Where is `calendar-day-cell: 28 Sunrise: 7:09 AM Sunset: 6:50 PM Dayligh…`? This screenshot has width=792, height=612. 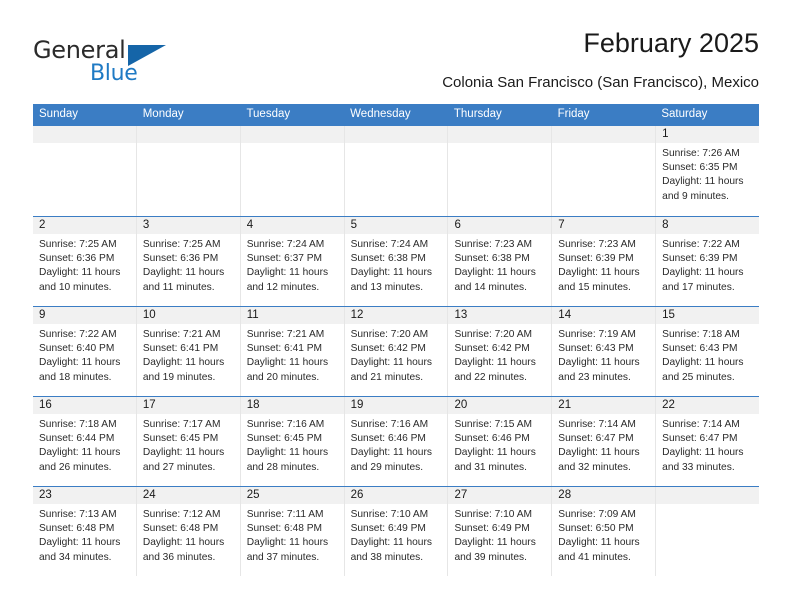 calendar-day-cell: 28 Sunrise: 7:09 AM Sunset: 6:50 PM Dayligh… is located at coordinates (604, 531).